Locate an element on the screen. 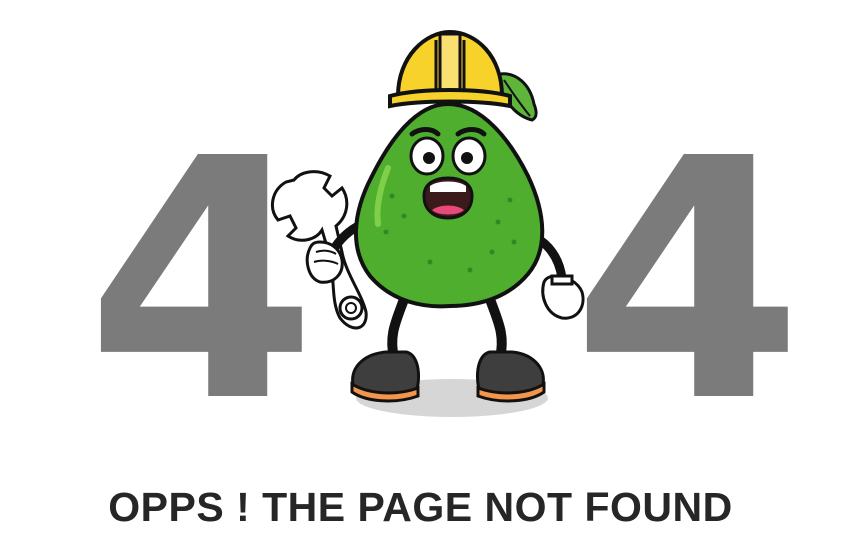 This screenshot has height=556, width=841. right-arm is located at coordinates (551, 259).